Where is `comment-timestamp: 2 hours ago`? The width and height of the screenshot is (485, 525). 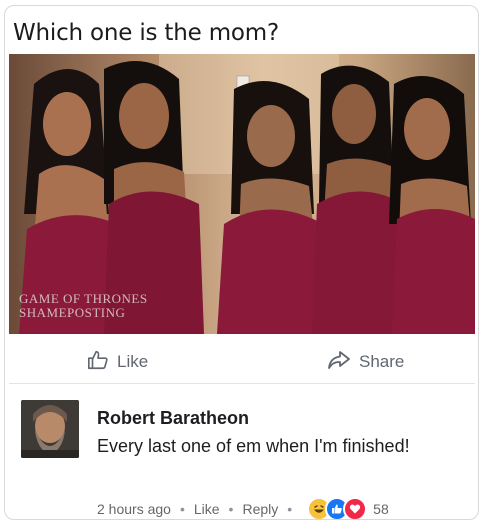
comment-timestamp: 2 hours ago is located at coordinates (134, 509).